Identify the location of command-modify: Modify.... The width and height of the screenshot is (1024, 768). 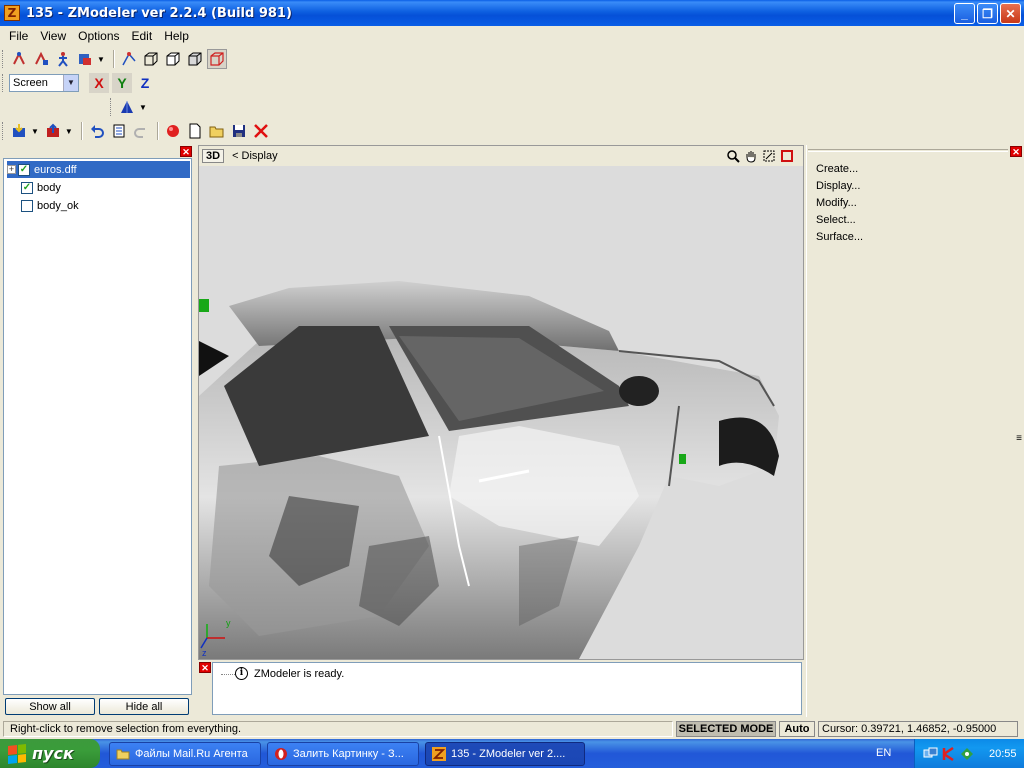
(839, 203).